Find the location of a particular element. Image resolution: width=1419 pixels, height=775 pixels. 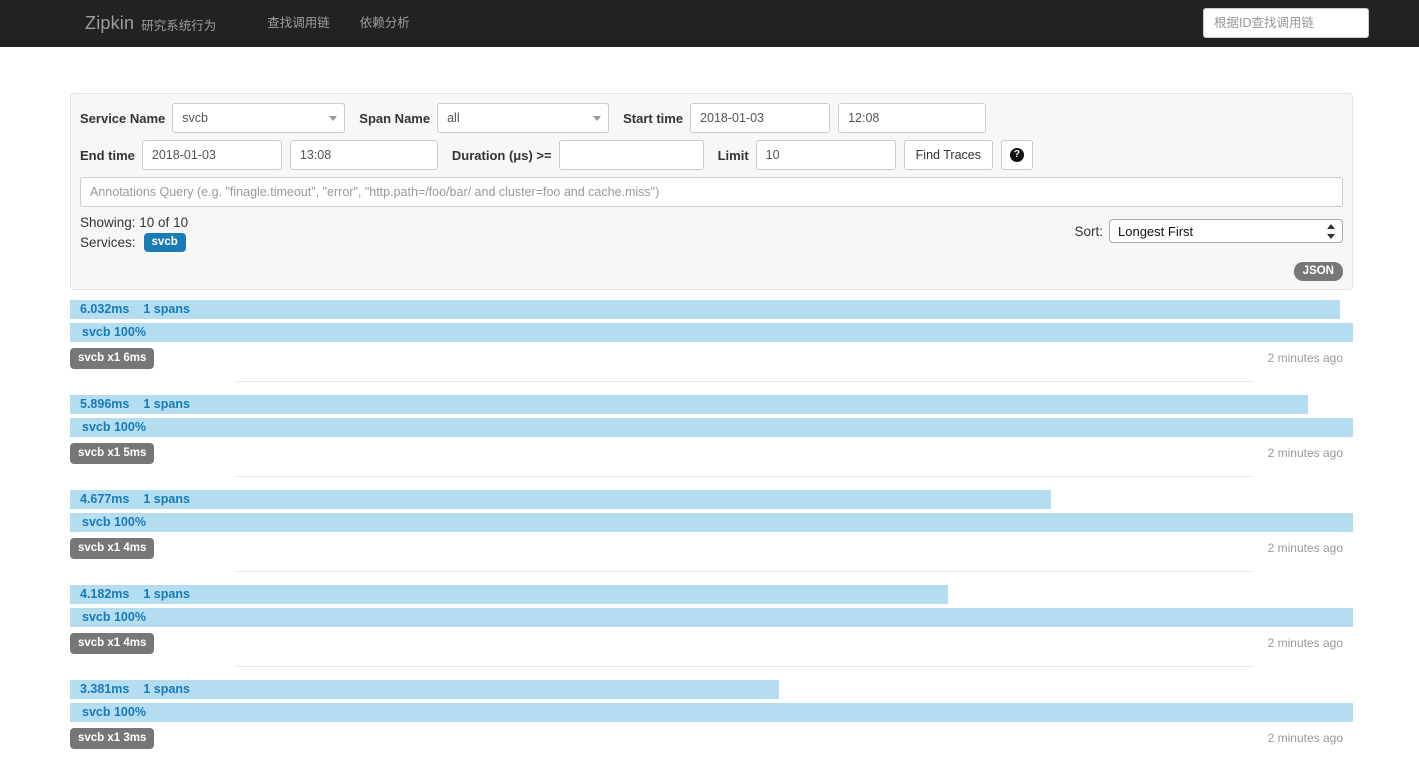

service-name-label: Service Name is located at coordinates (123, 118).